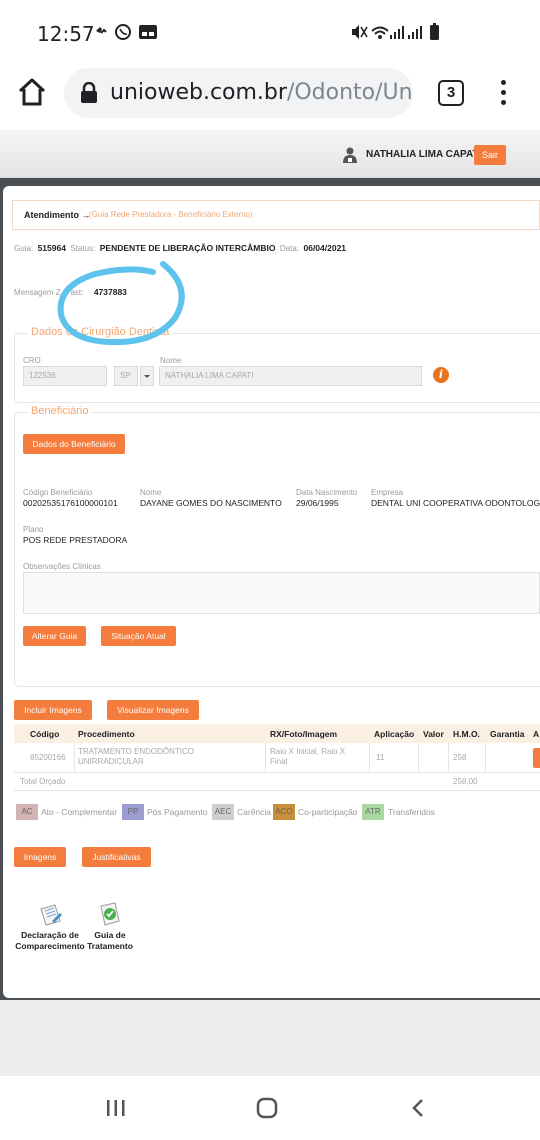  What do you see at coordinates (45, 734) in the screenshot?
I see `col-codigo: Código` at bounding box center [45, 734].